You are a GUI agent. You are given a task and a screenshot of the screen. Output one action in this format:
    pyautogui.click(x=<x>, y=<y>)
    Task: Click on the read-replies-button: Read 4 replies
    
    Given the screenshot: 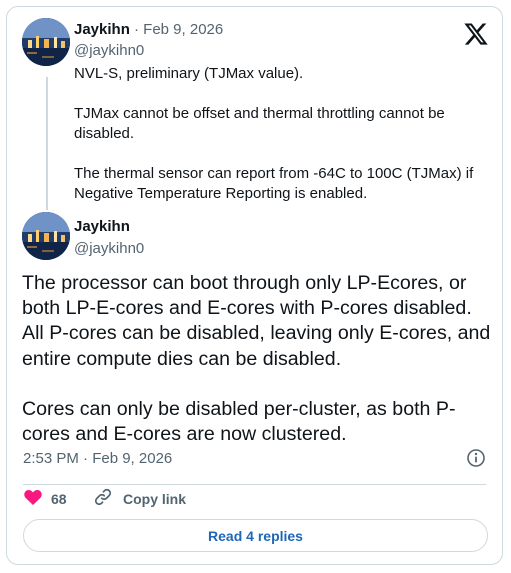 What is the action you would take?
    pyautogui.click(x=255, y=535)
    